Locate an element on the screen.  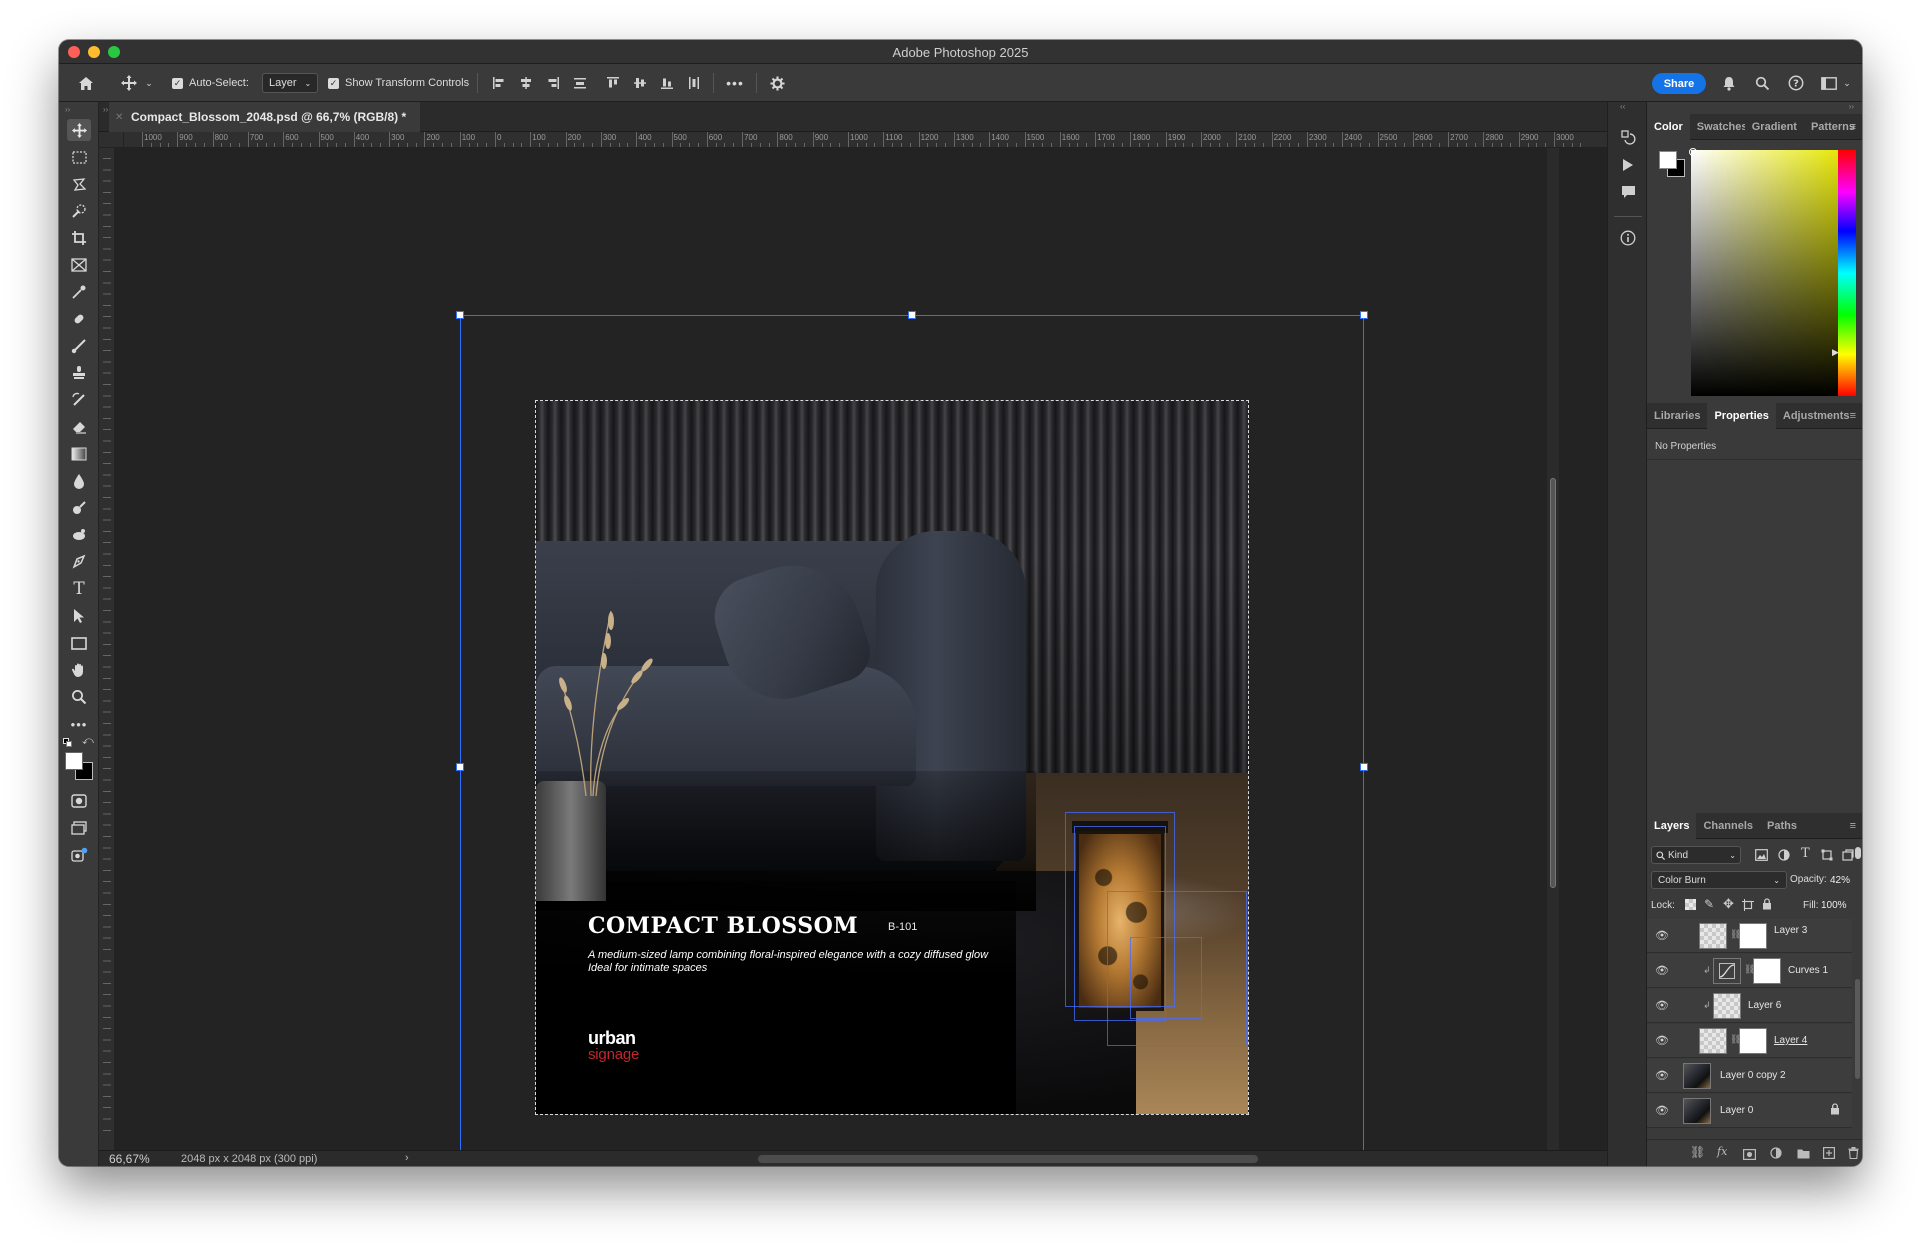
auto-select-target-dropdown: Layer ⌄ is located at coordinates (290, 83).